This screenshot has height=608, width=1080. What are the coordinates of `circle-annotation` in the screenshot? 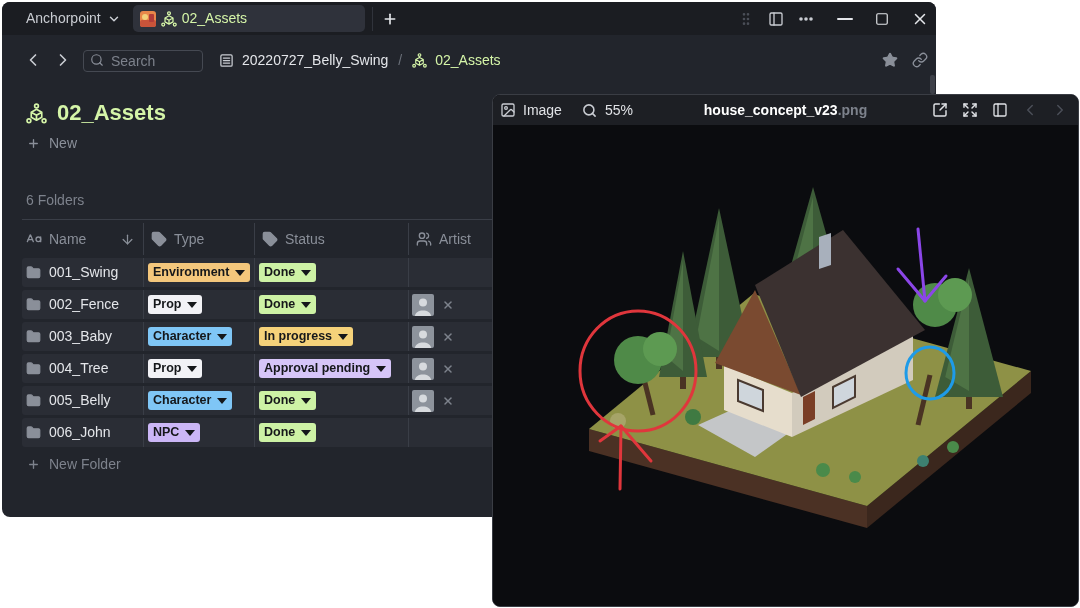 It's located at (930, 373).